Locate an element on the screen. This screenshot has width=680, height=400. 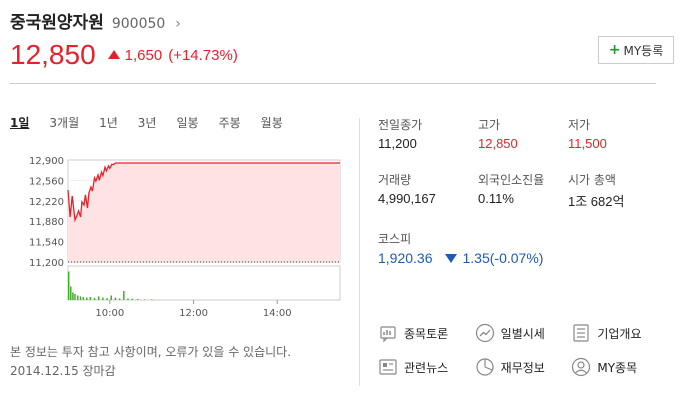
tab-daily-candle: 일봉 is located at coordinates (187, 122).